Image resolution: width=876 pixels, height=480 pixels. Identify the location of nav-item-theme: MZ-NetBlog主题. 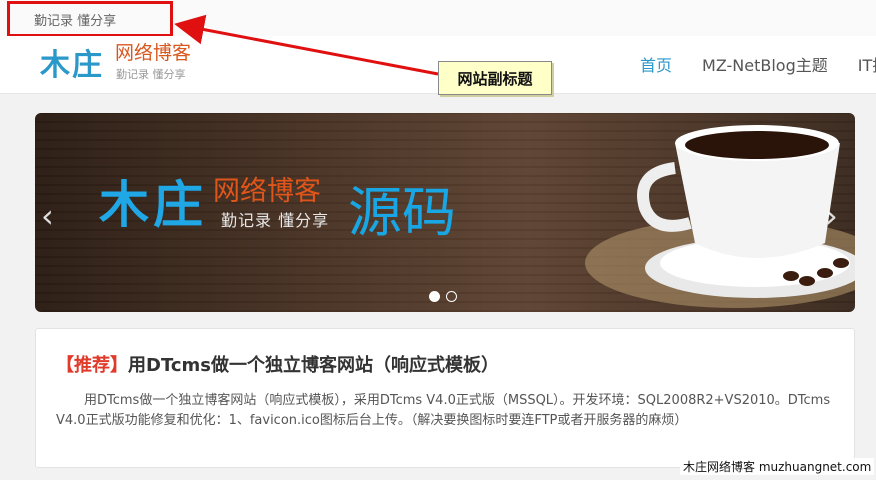
(765, 64).